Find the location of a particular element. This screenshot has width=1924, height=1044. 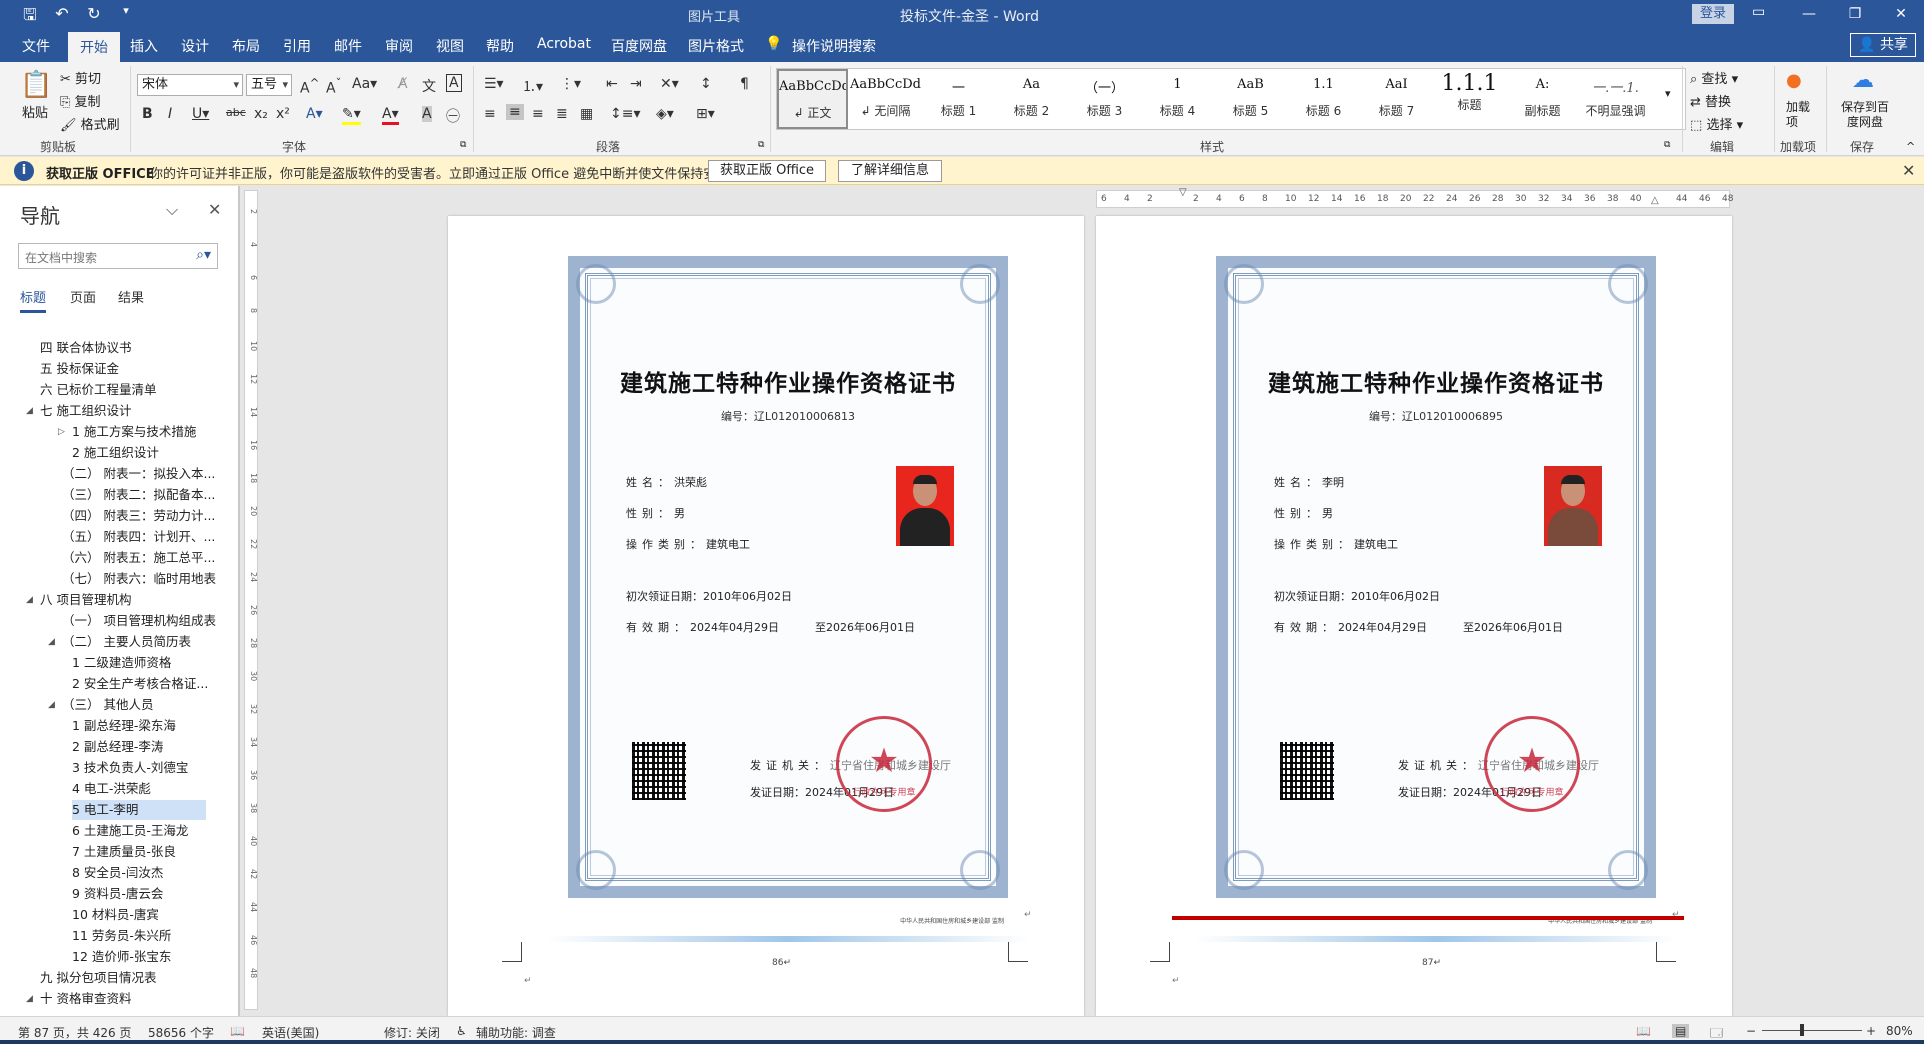

nav-heading-item: 1 二级建造师资格 is located at coordinates (121, 663).